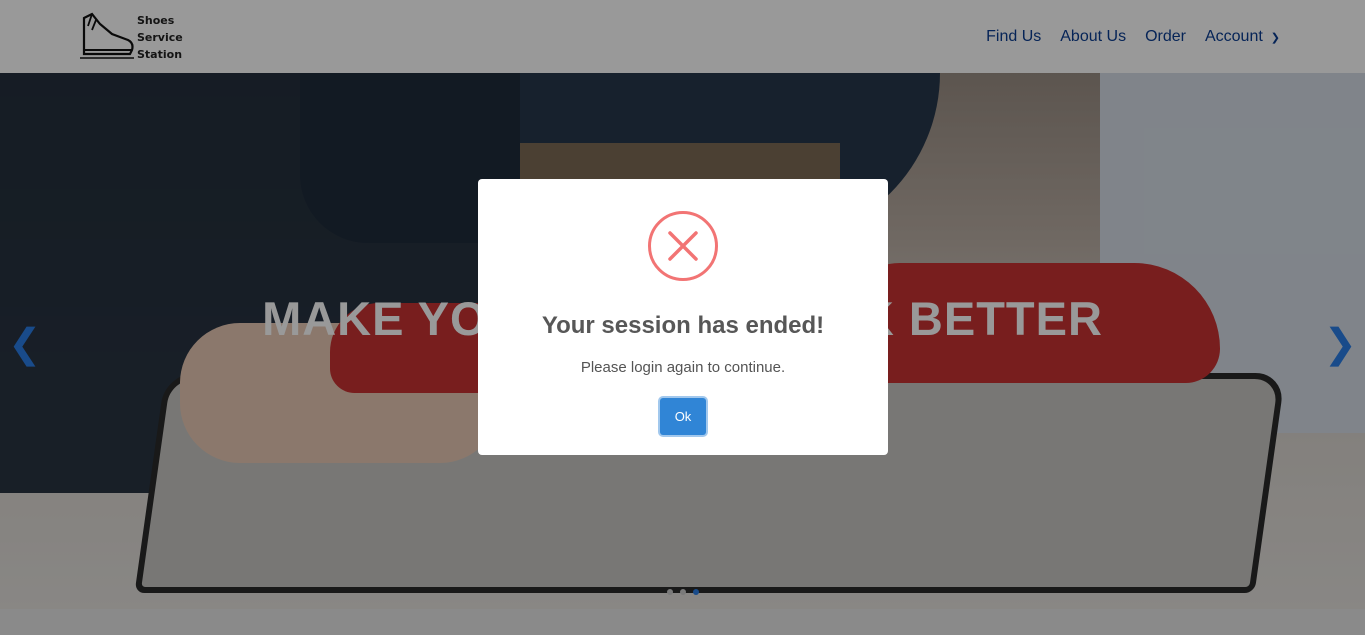 This screenshot has width=1365, height=635. What do you see at coordinates (683, 246) in the screenshot?
I see `error-x-icon` at bounding box center [683, 246].